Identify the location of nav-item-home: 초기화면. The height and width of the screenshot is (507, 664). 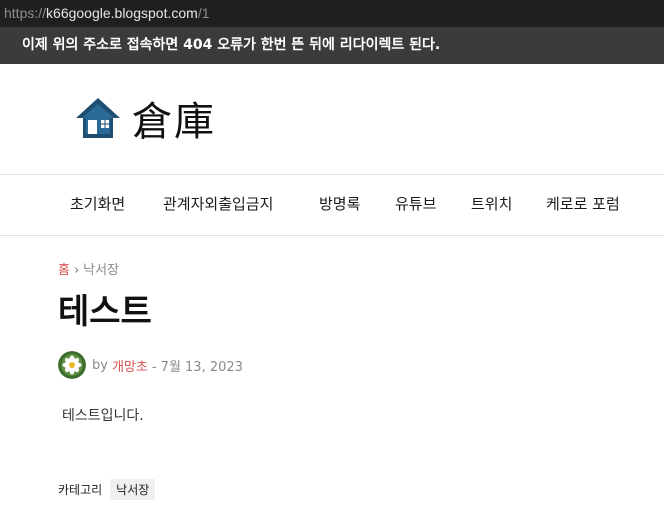
(97, 205).